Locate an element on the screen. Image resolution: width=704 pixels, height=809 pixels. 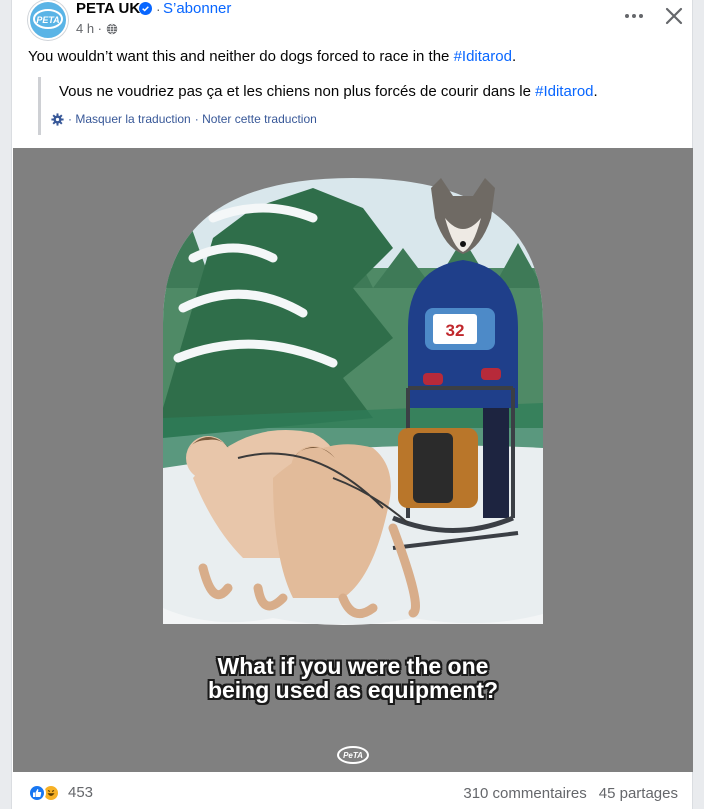
post-header: PETA PETA UK · S’abonner 4 h · is located at coordinates (358, 20).